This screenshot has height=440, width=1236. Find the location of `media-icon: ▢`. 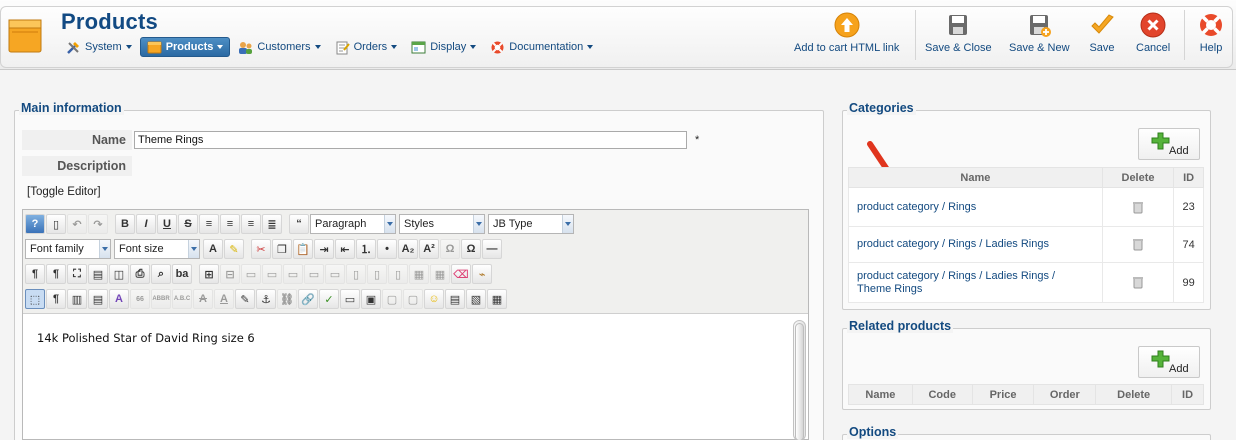

media-icon: ▢ is located at coordinates (413, 299).